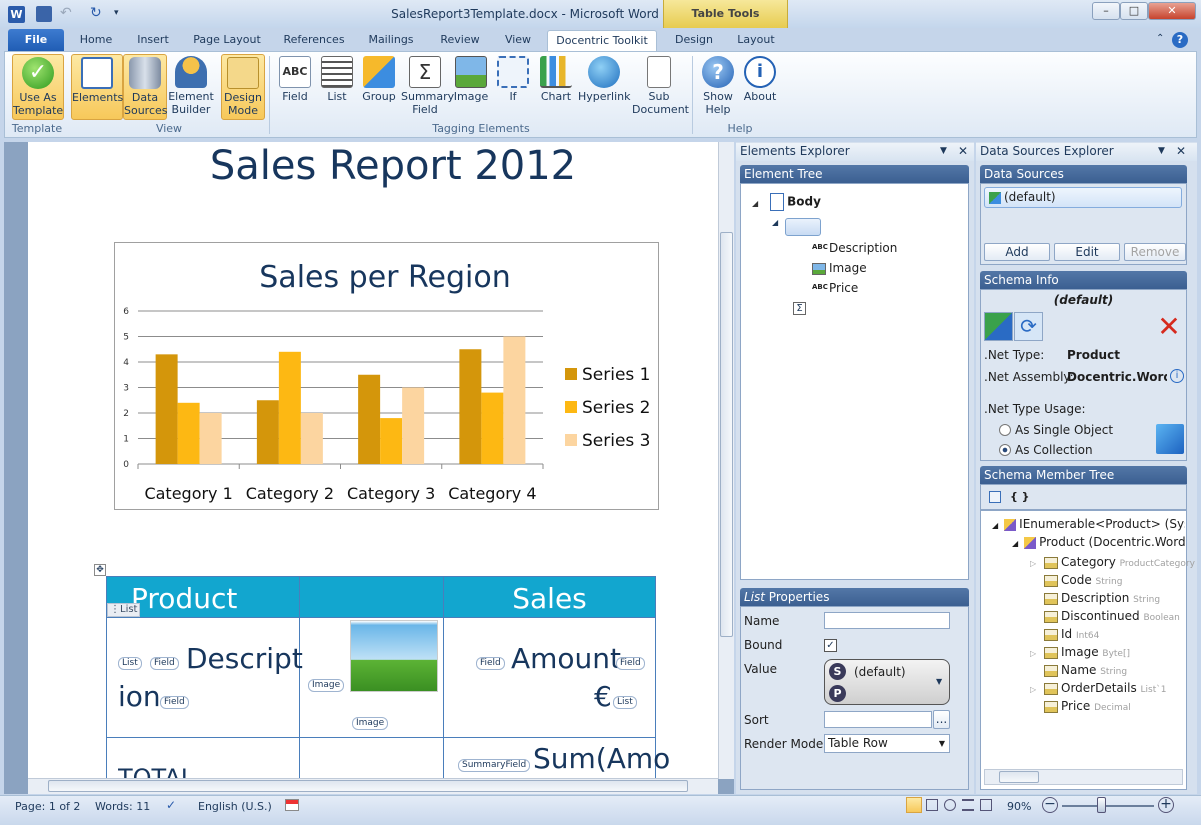  Describe the element at coordinates (1134, 11) in the screenshot. I see `maximize-button: □` at that location.